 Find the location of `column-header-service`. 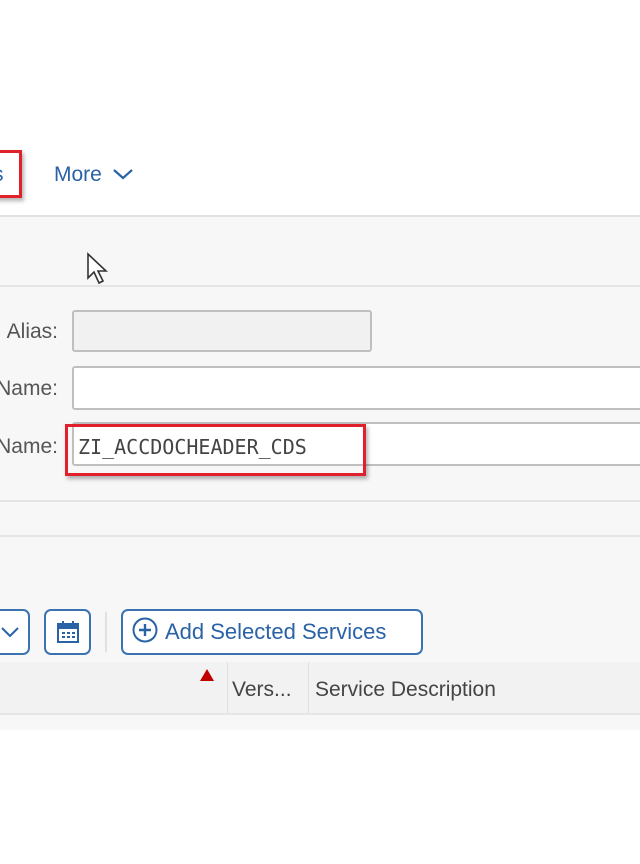

column-header-service is located at coordinates (113, 687).